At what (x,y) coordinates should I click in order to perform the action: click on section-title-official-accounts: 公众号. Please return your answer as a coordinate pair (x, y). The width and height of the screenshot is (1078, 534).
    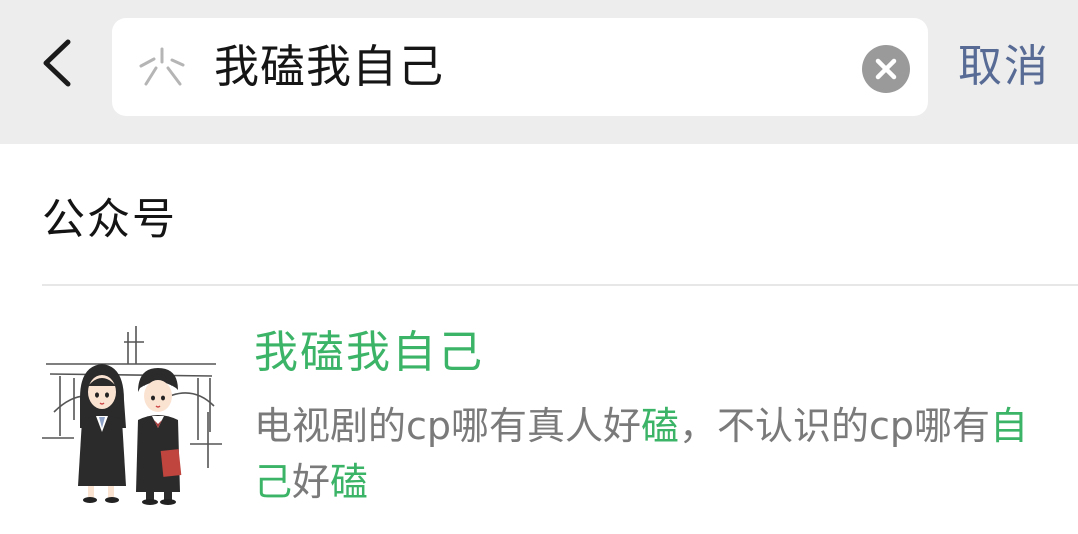
    Looking at the image, I should click on (109, 220).